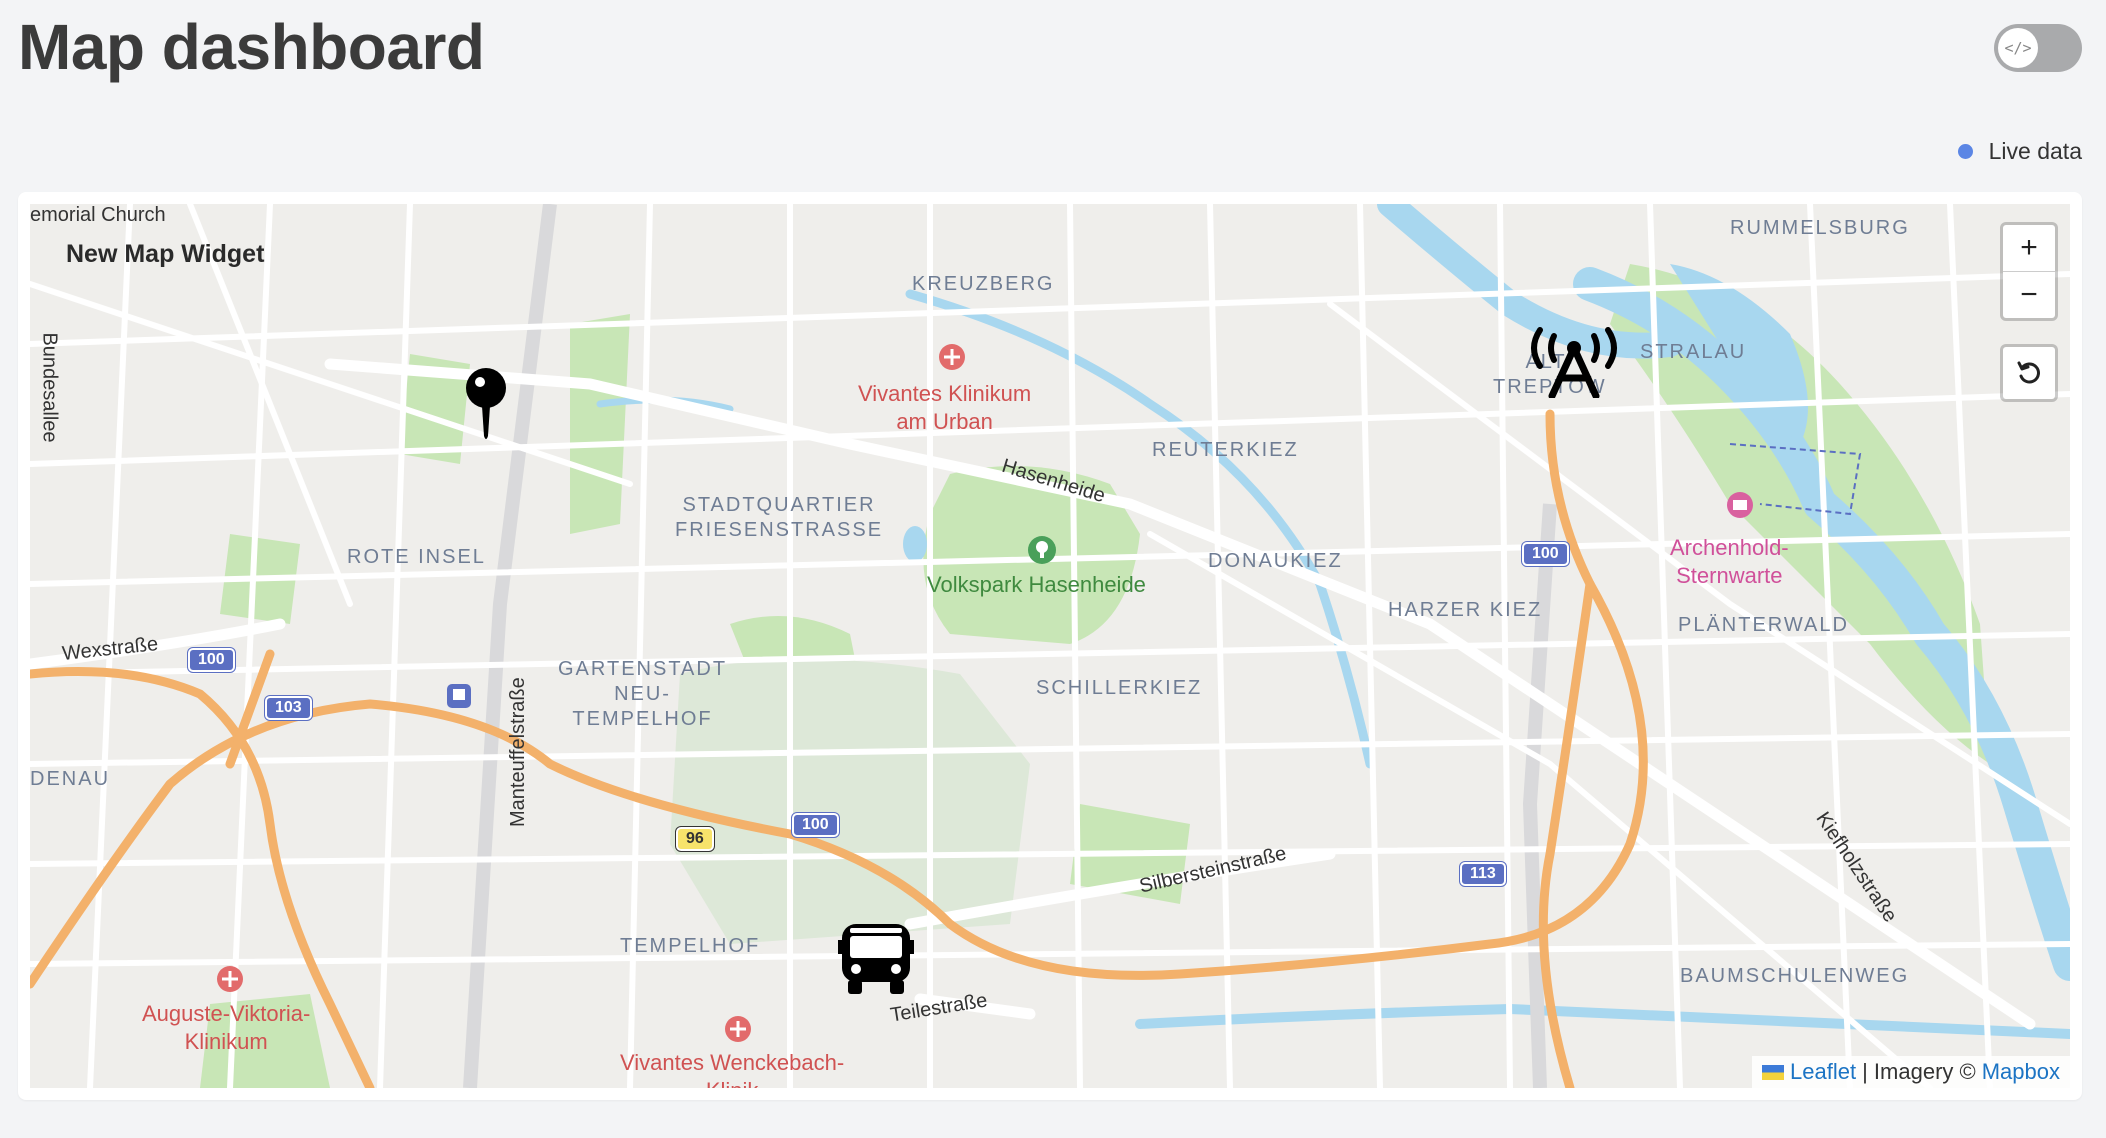 The width and height of the screenshot is (2106, 1138). Describe the element at coordinates (1574, 360) in the screenshot. I see `antenna-icon` at that location.